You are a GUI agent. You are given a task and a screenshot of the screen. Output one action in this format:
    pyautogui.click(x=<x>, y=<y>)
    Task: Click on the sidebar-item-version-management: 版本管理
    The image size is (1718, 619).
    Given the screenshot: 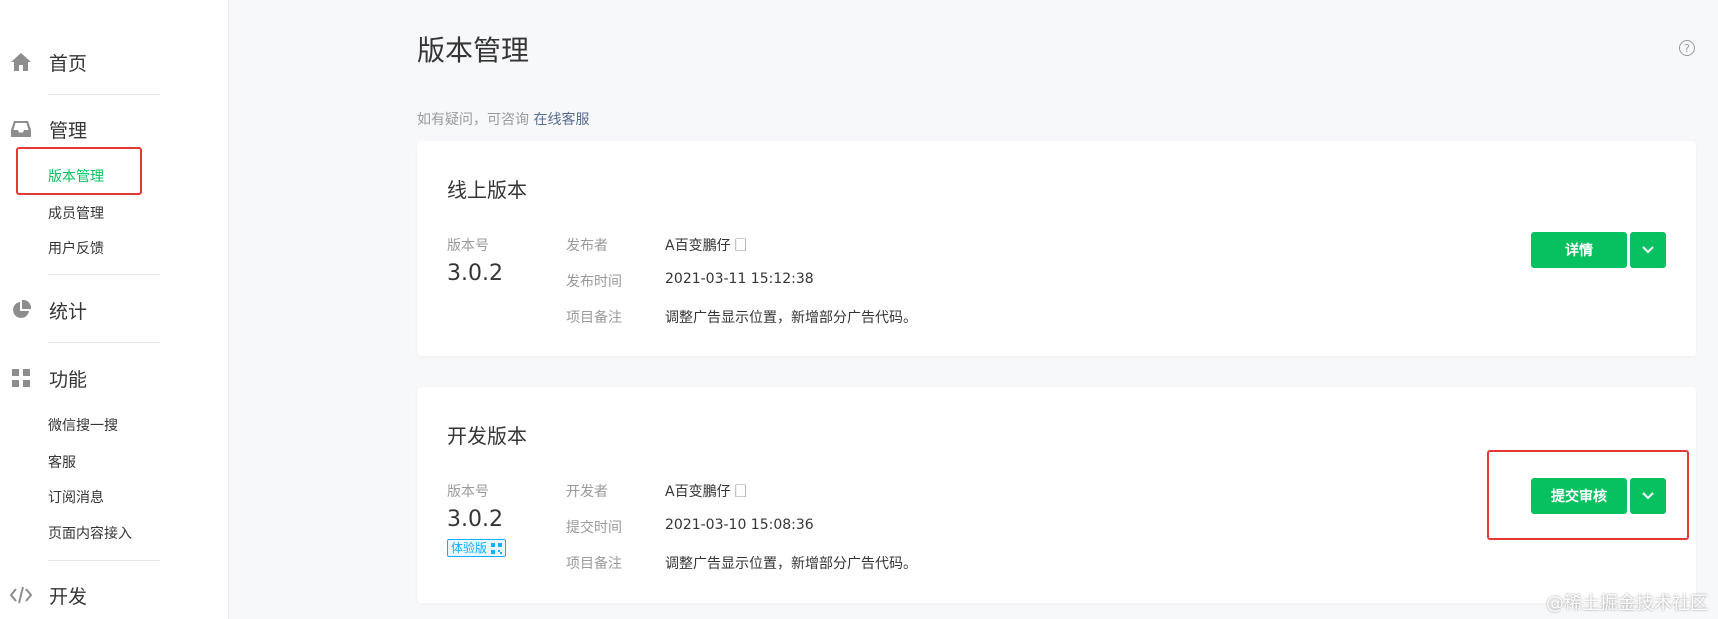 What is the action you would take?
    pyautogui.click(x=76, y=177)
    